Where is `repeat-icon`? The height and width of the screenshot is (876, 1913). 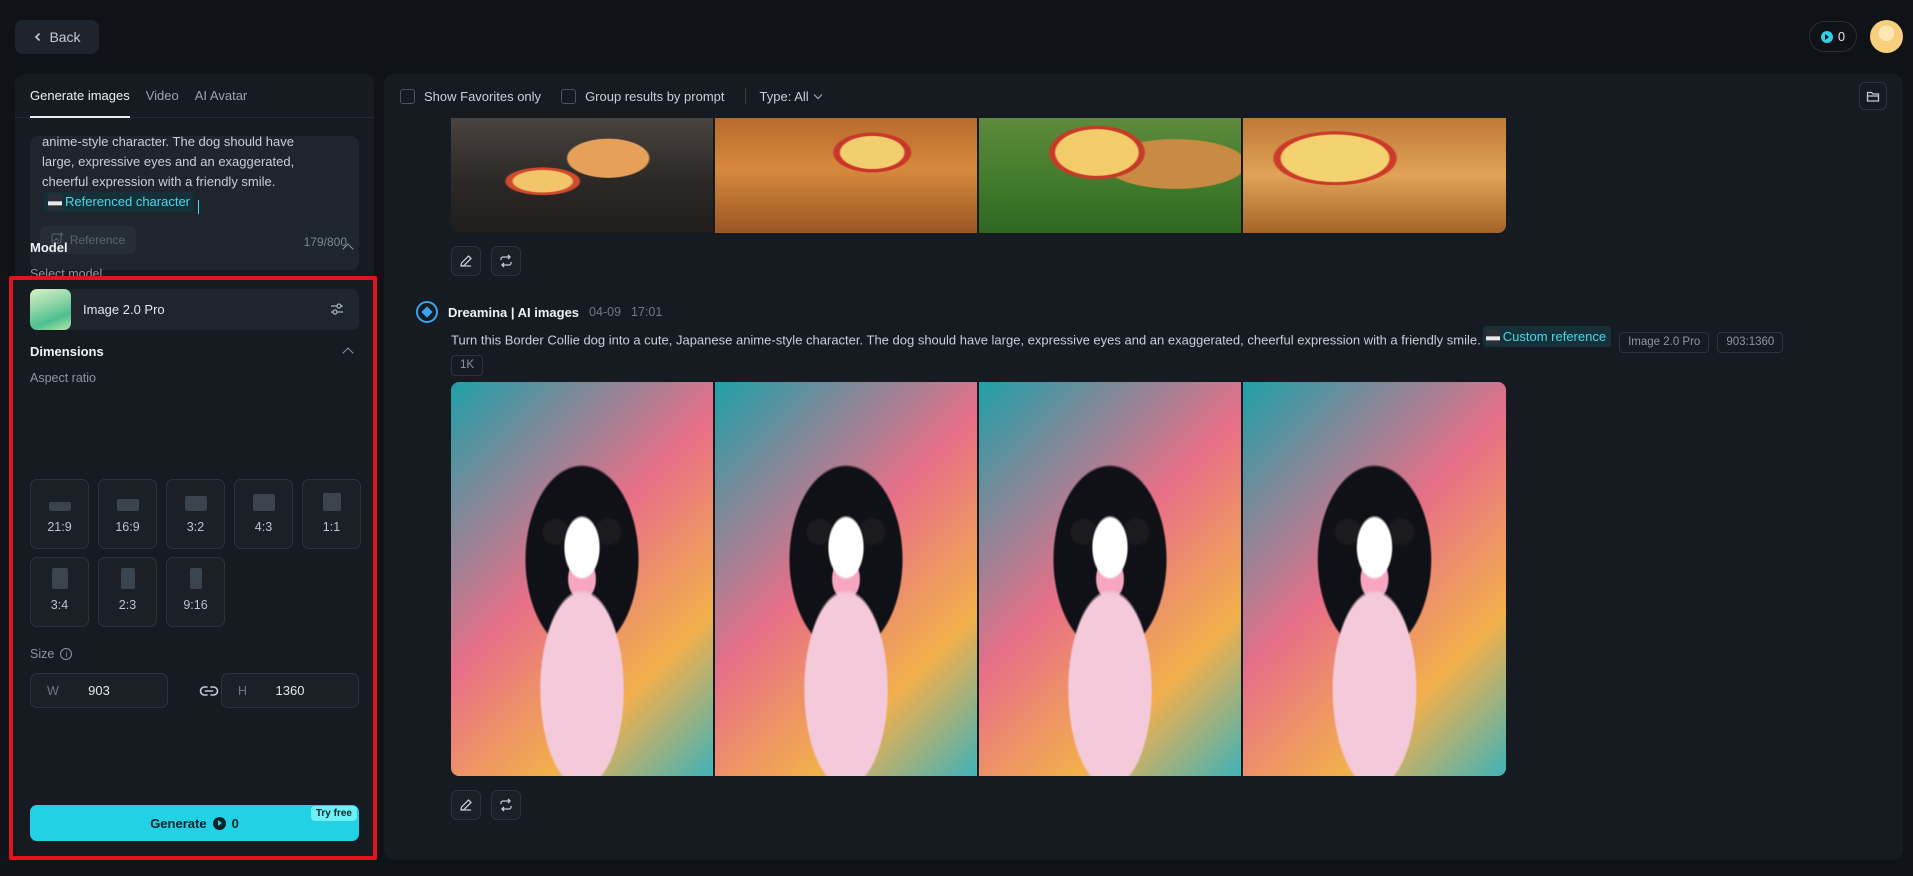 repeat-icon is located at coordinates (506, 805).